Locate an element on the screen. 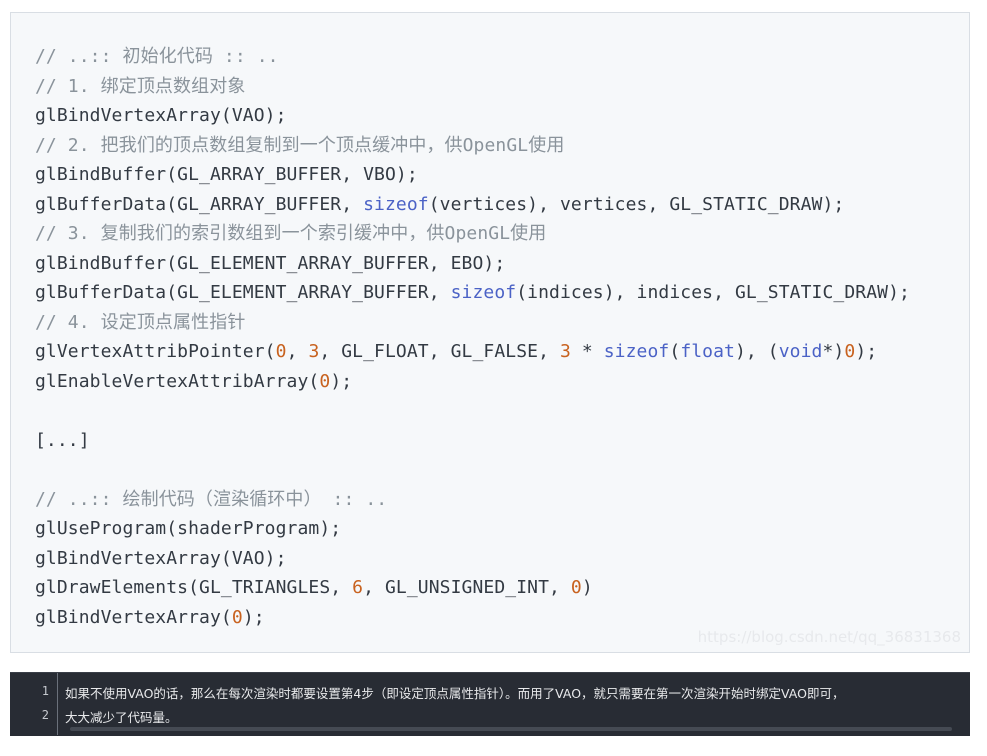  code-line: // 3. 复制我们的索引数组到一个索引缓冲中，供OpenGL使用 is located at coordinates (472, 234).